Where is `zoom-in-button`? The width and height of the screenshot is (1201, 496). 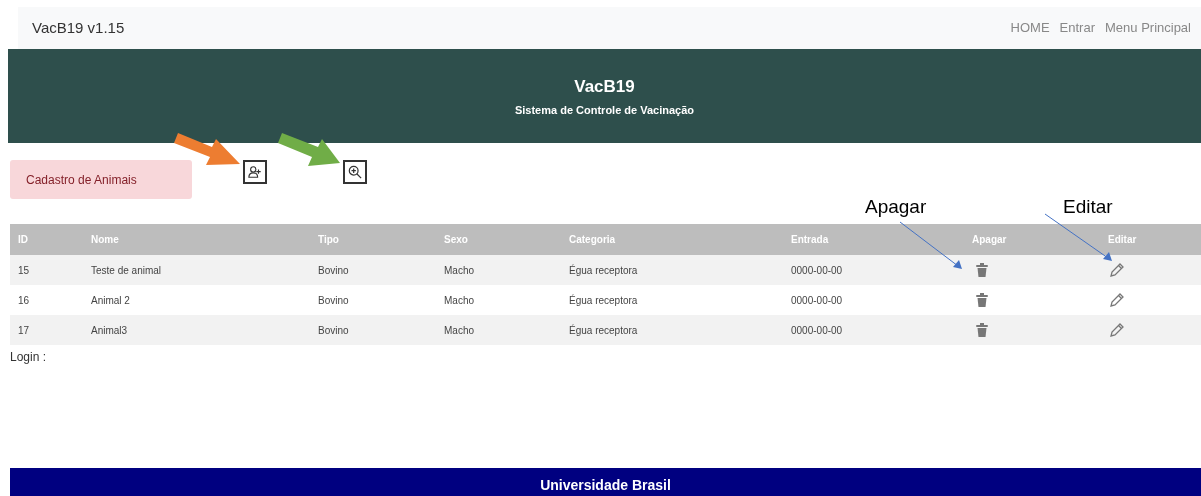
zoom-in-button is located at coordinates (355, 172).